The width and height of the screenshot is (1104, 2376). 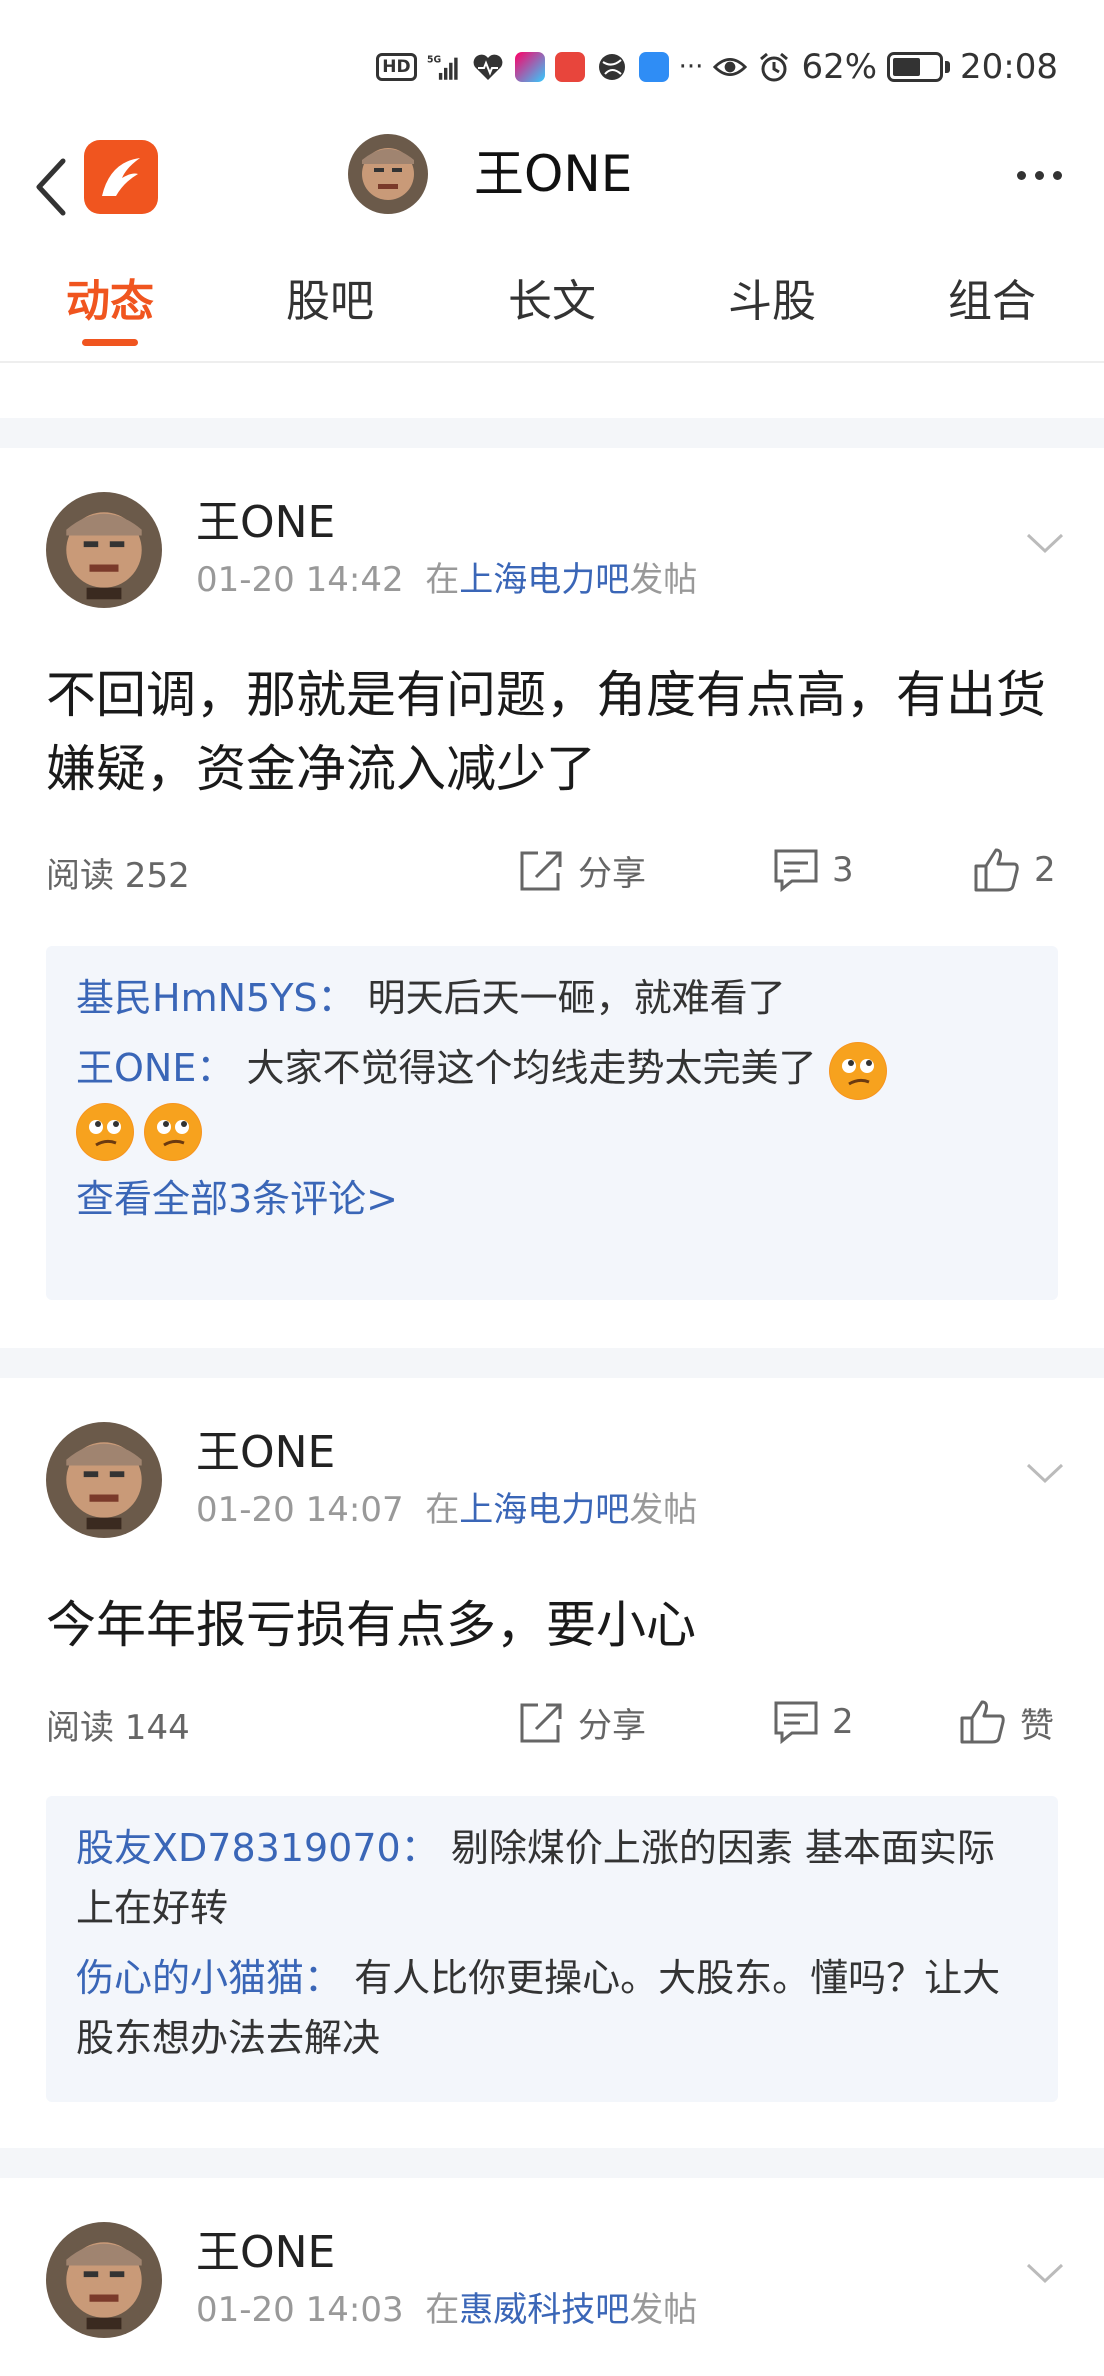 I want to click on tab-long-article: 长文, so click(x=552, y=302).